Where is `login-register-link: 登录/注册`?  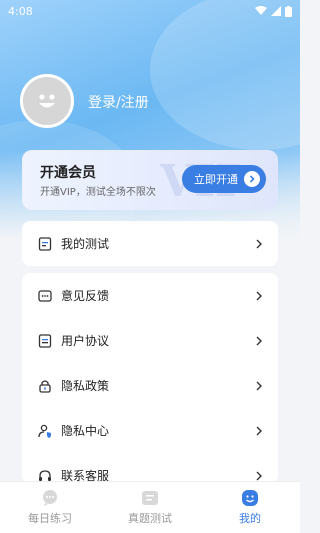 login-register-link: 登录/注册 is located at coordinates (118, 102).